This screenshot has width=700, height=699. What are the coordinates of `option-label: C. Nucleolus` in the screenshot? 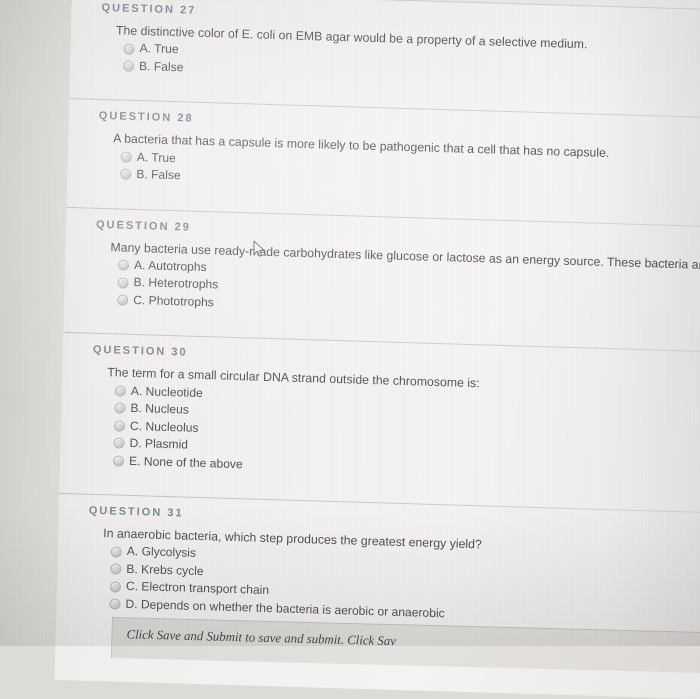 It's located at (164, 426).